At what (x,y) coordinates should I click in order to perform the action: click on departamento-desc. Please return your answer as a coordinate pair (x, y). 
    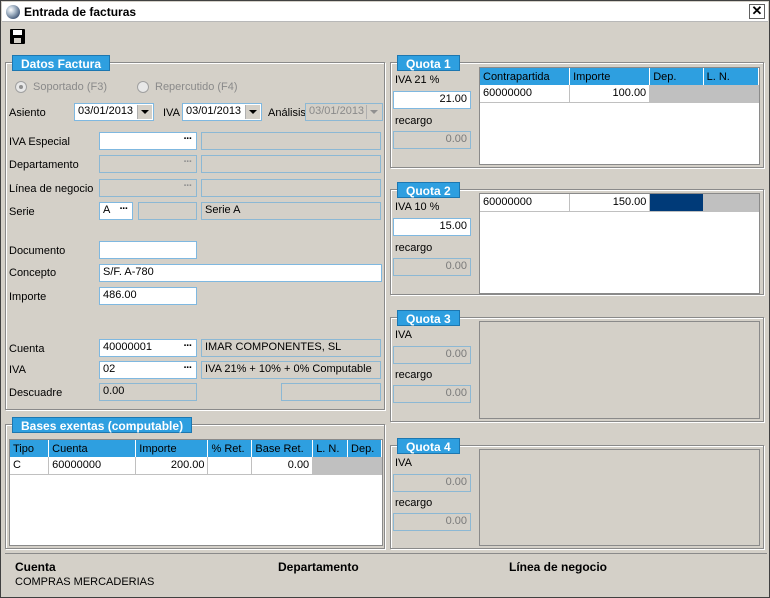
    Looking at the image, I should click on (291, 164).